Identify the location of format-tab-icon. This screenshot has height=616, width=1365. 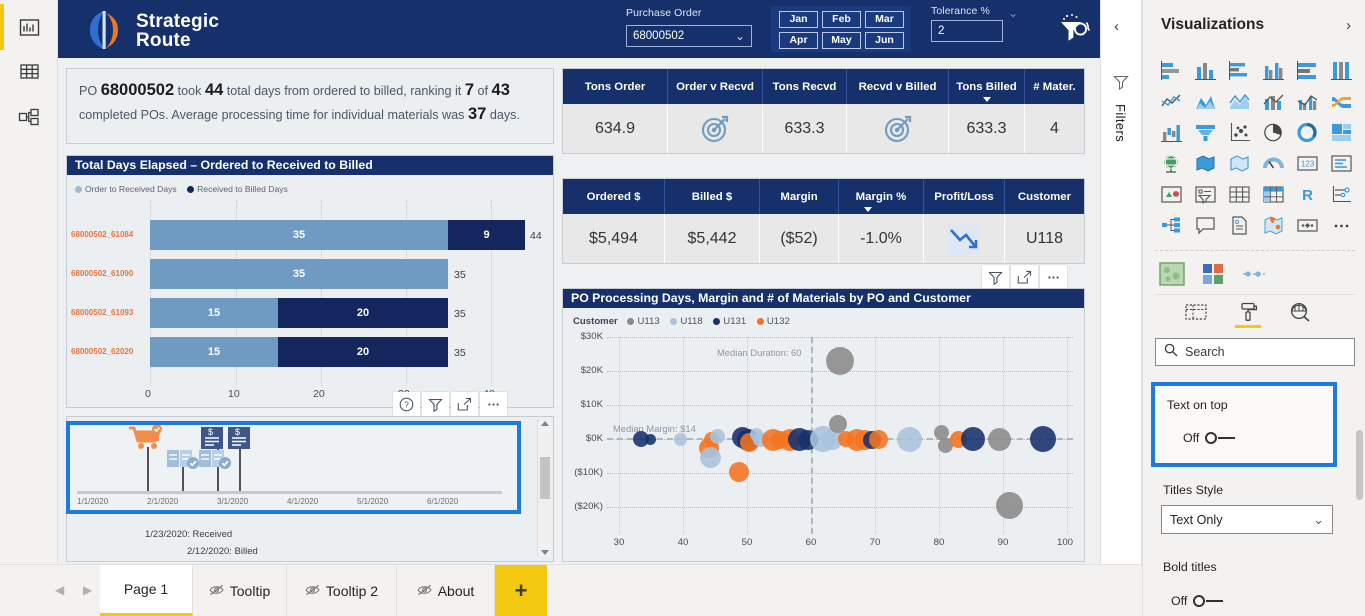
(1248, 312).